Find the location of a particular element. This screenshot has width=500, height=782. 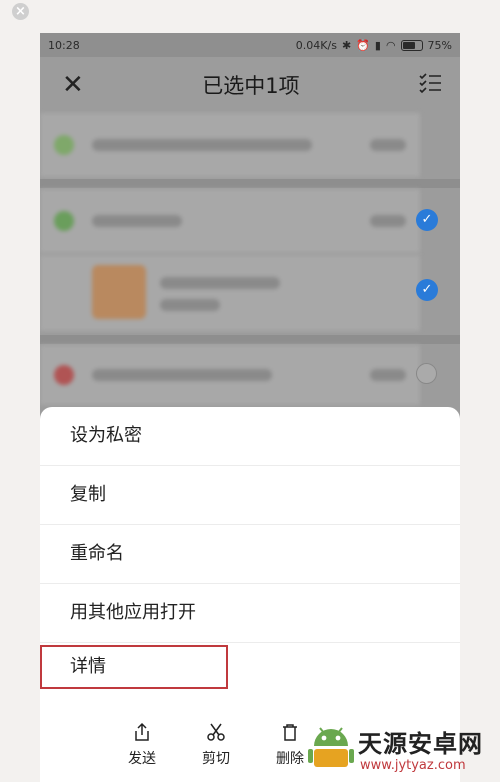

cut-button: 剪切 is located at coordinates (216, 748).